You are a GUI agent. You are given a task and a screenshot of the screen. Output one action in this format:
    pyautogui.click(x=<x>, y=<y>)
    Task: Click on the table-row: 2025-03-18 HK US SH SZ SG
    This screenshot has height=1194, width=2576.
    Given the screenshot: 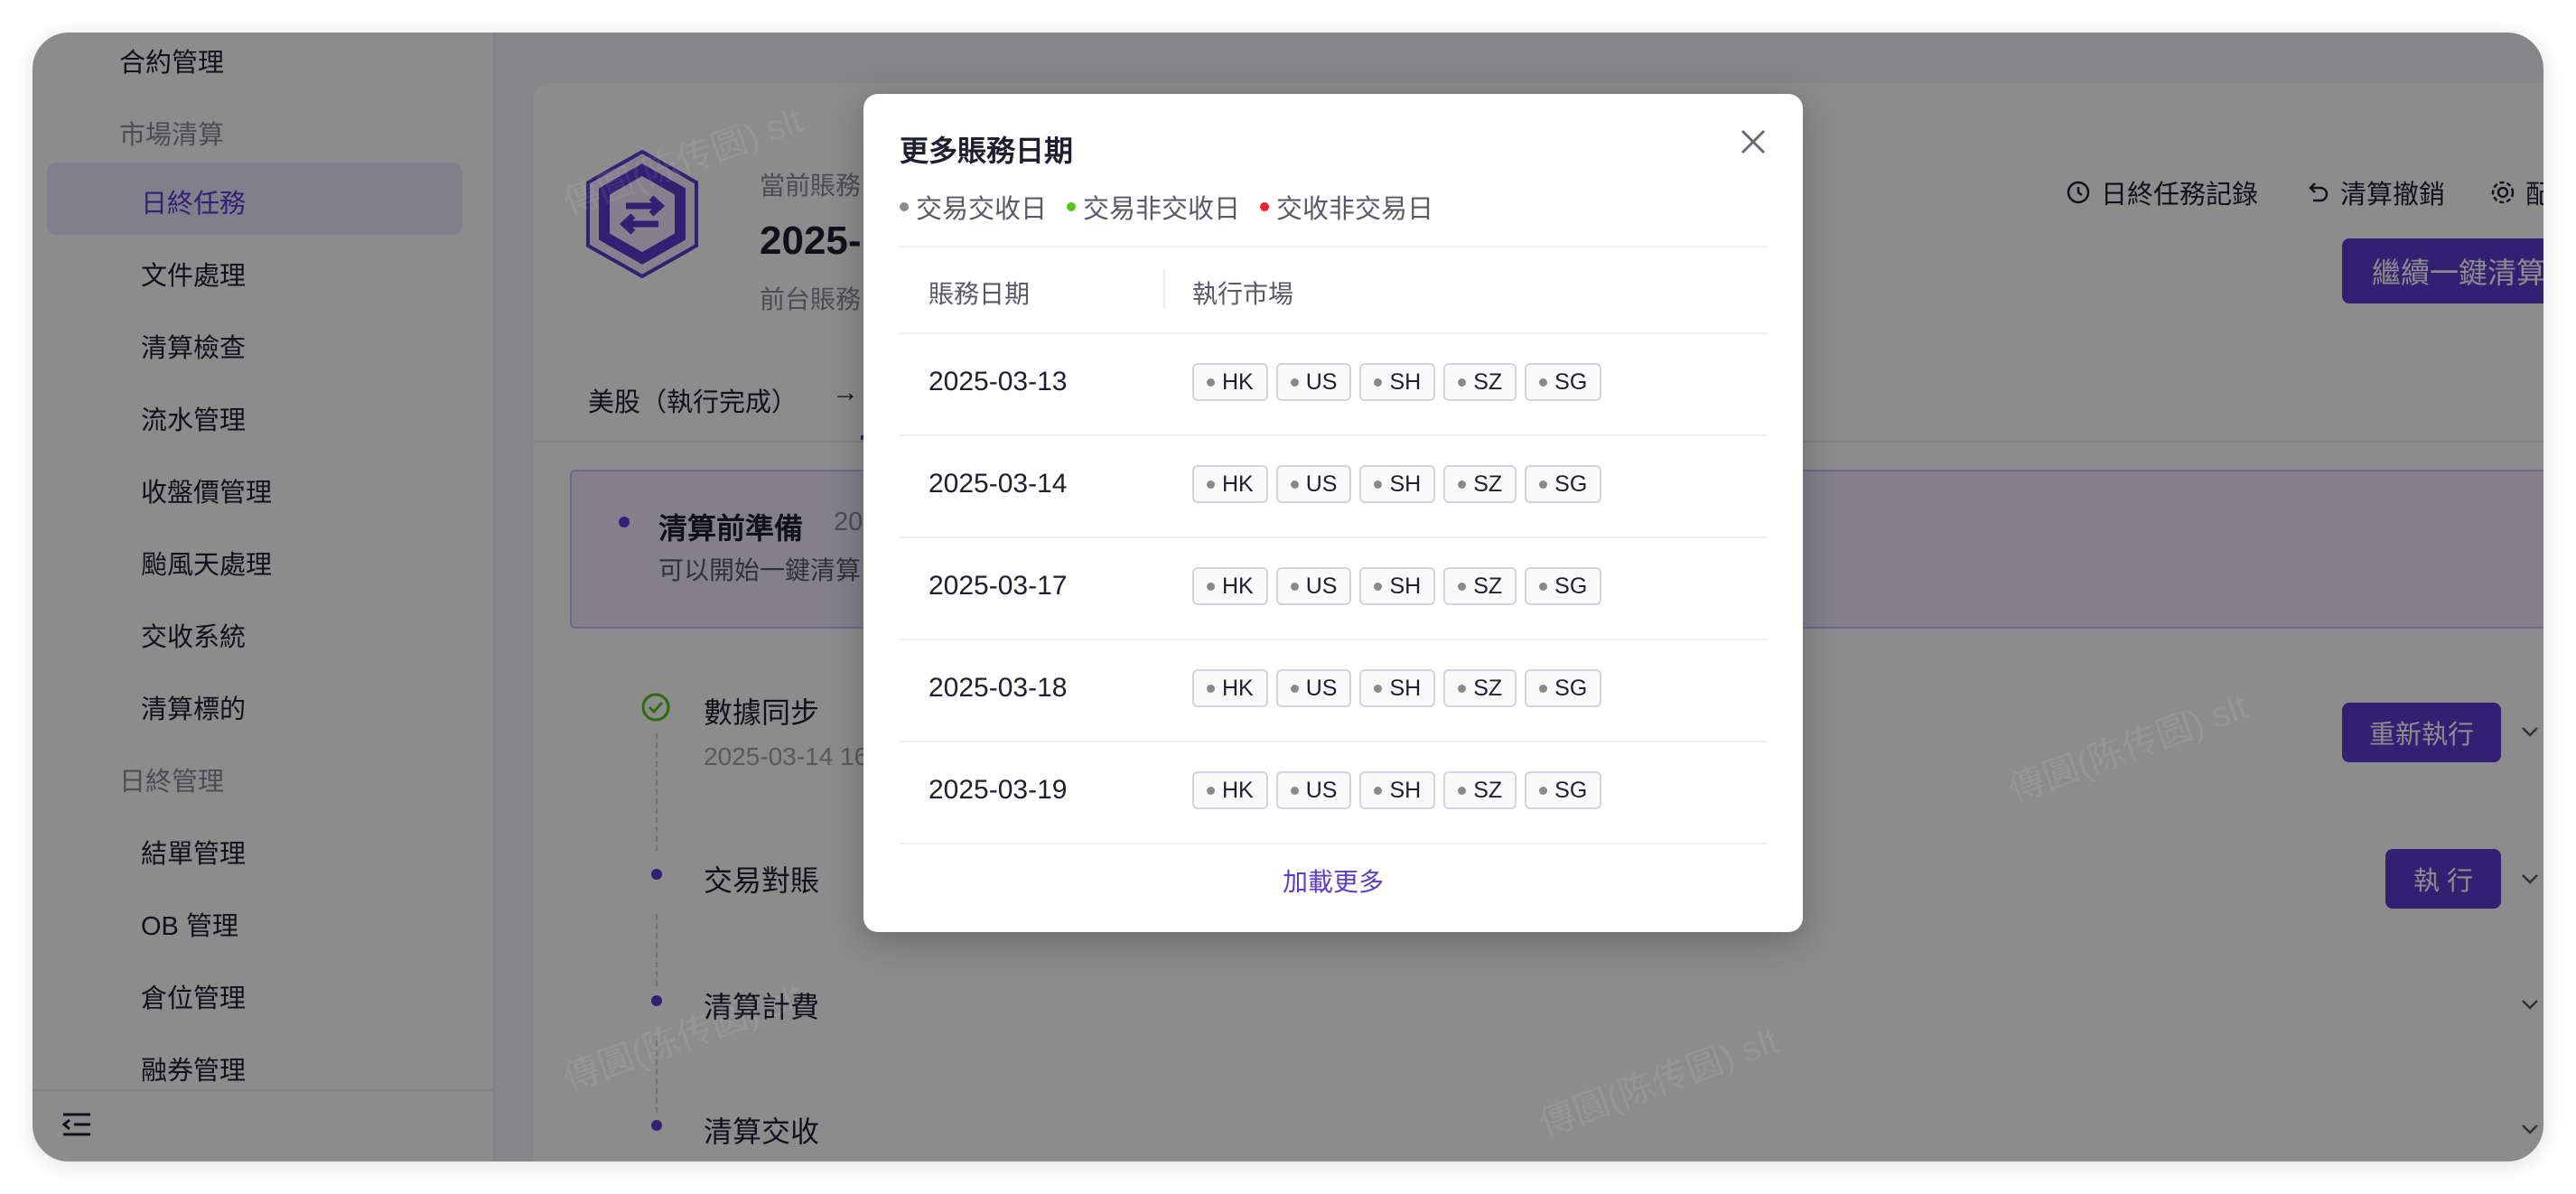 What is the action you would take?
    pyautogui.click(x=1333, y=691)
    